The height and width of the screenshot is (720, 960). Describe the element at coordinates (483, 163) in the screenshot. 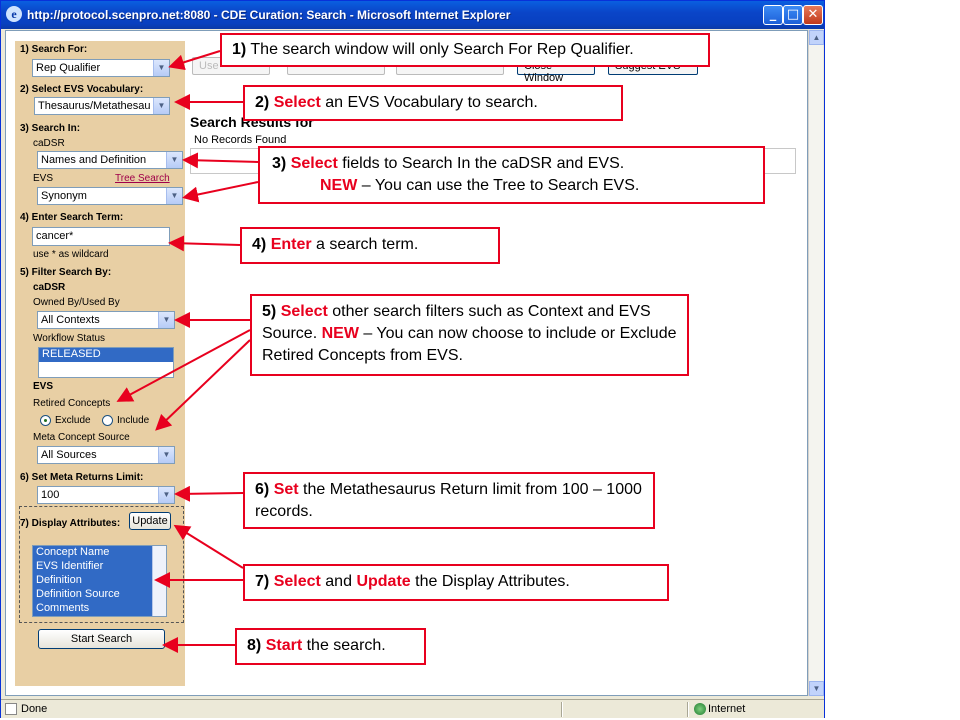

I see `callout-text: fields to Search In the caDSR and EVS.` at that location.